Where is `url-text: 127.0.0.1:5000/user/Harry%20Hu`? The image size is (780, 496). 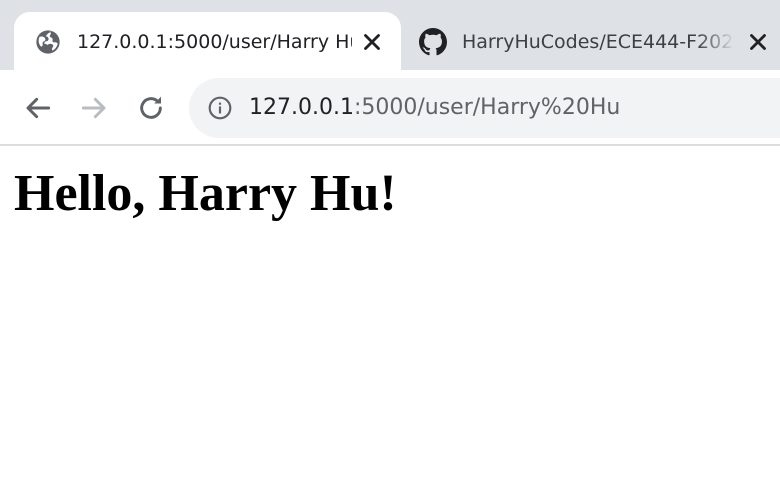 url-text: 127.0.0.1:5000/user/Harry%20Hu is located at coordinates (434, 108).